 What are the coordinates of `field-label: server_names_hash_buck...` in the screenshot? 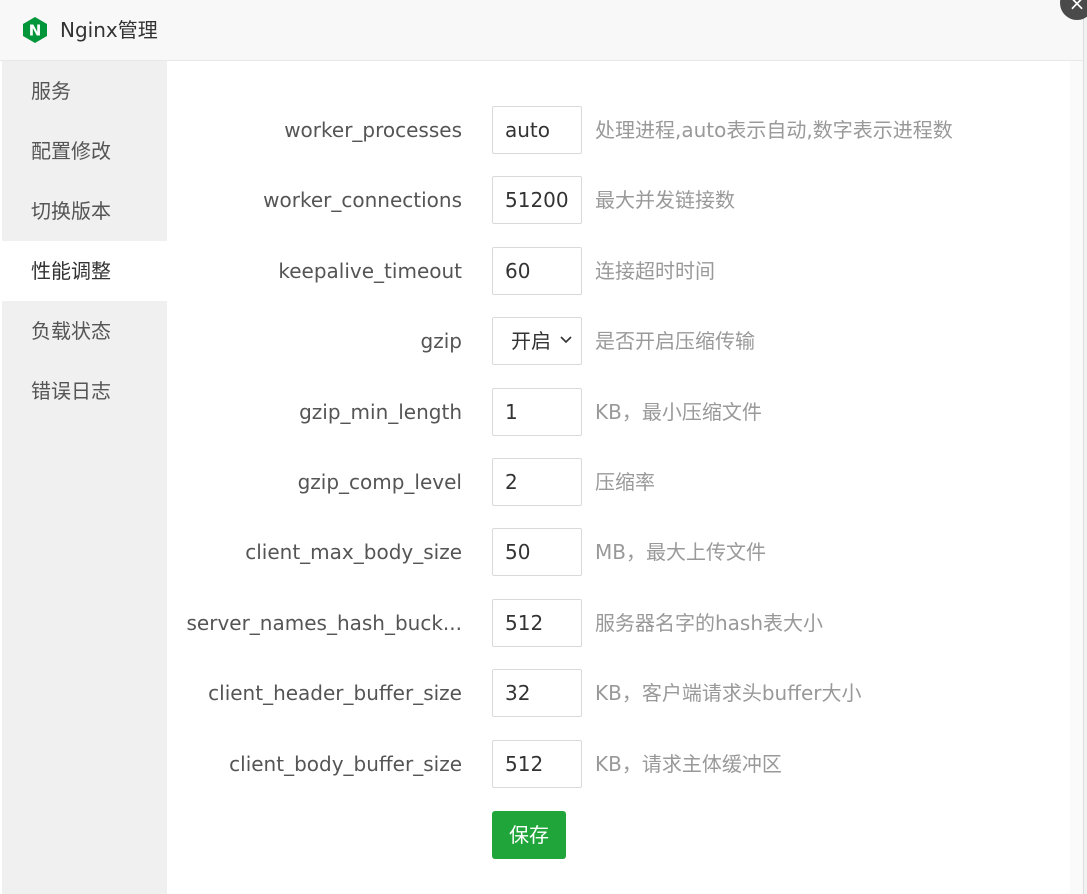 It's located at (324, 623).